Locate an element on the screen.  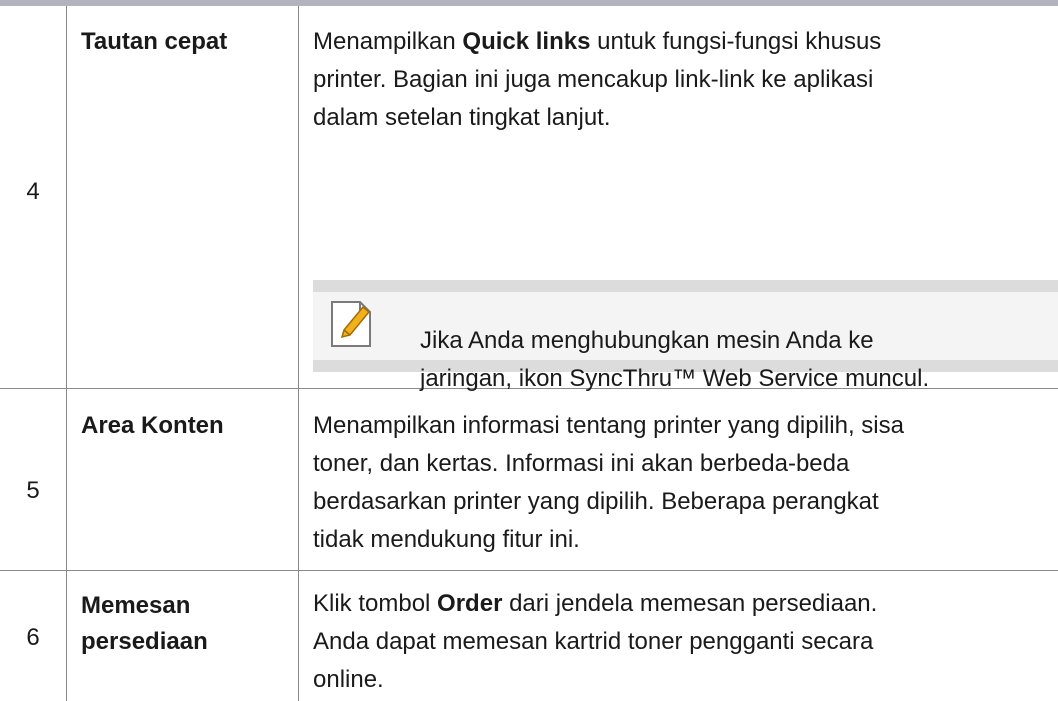
desc-line: online. is located at coordinates (348, 679).